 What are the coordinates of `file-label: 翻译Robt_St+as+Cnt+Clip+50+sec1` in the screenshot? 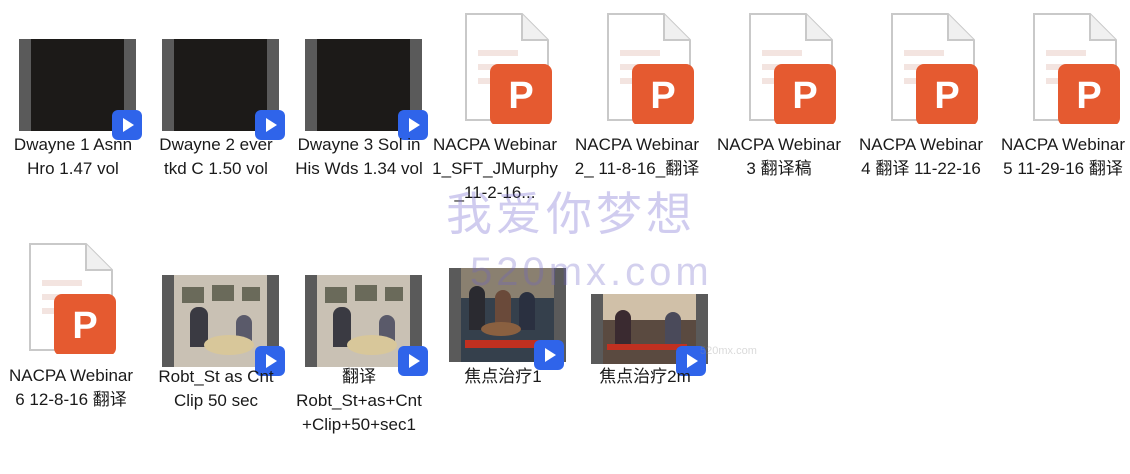 It's located at (359, 400).